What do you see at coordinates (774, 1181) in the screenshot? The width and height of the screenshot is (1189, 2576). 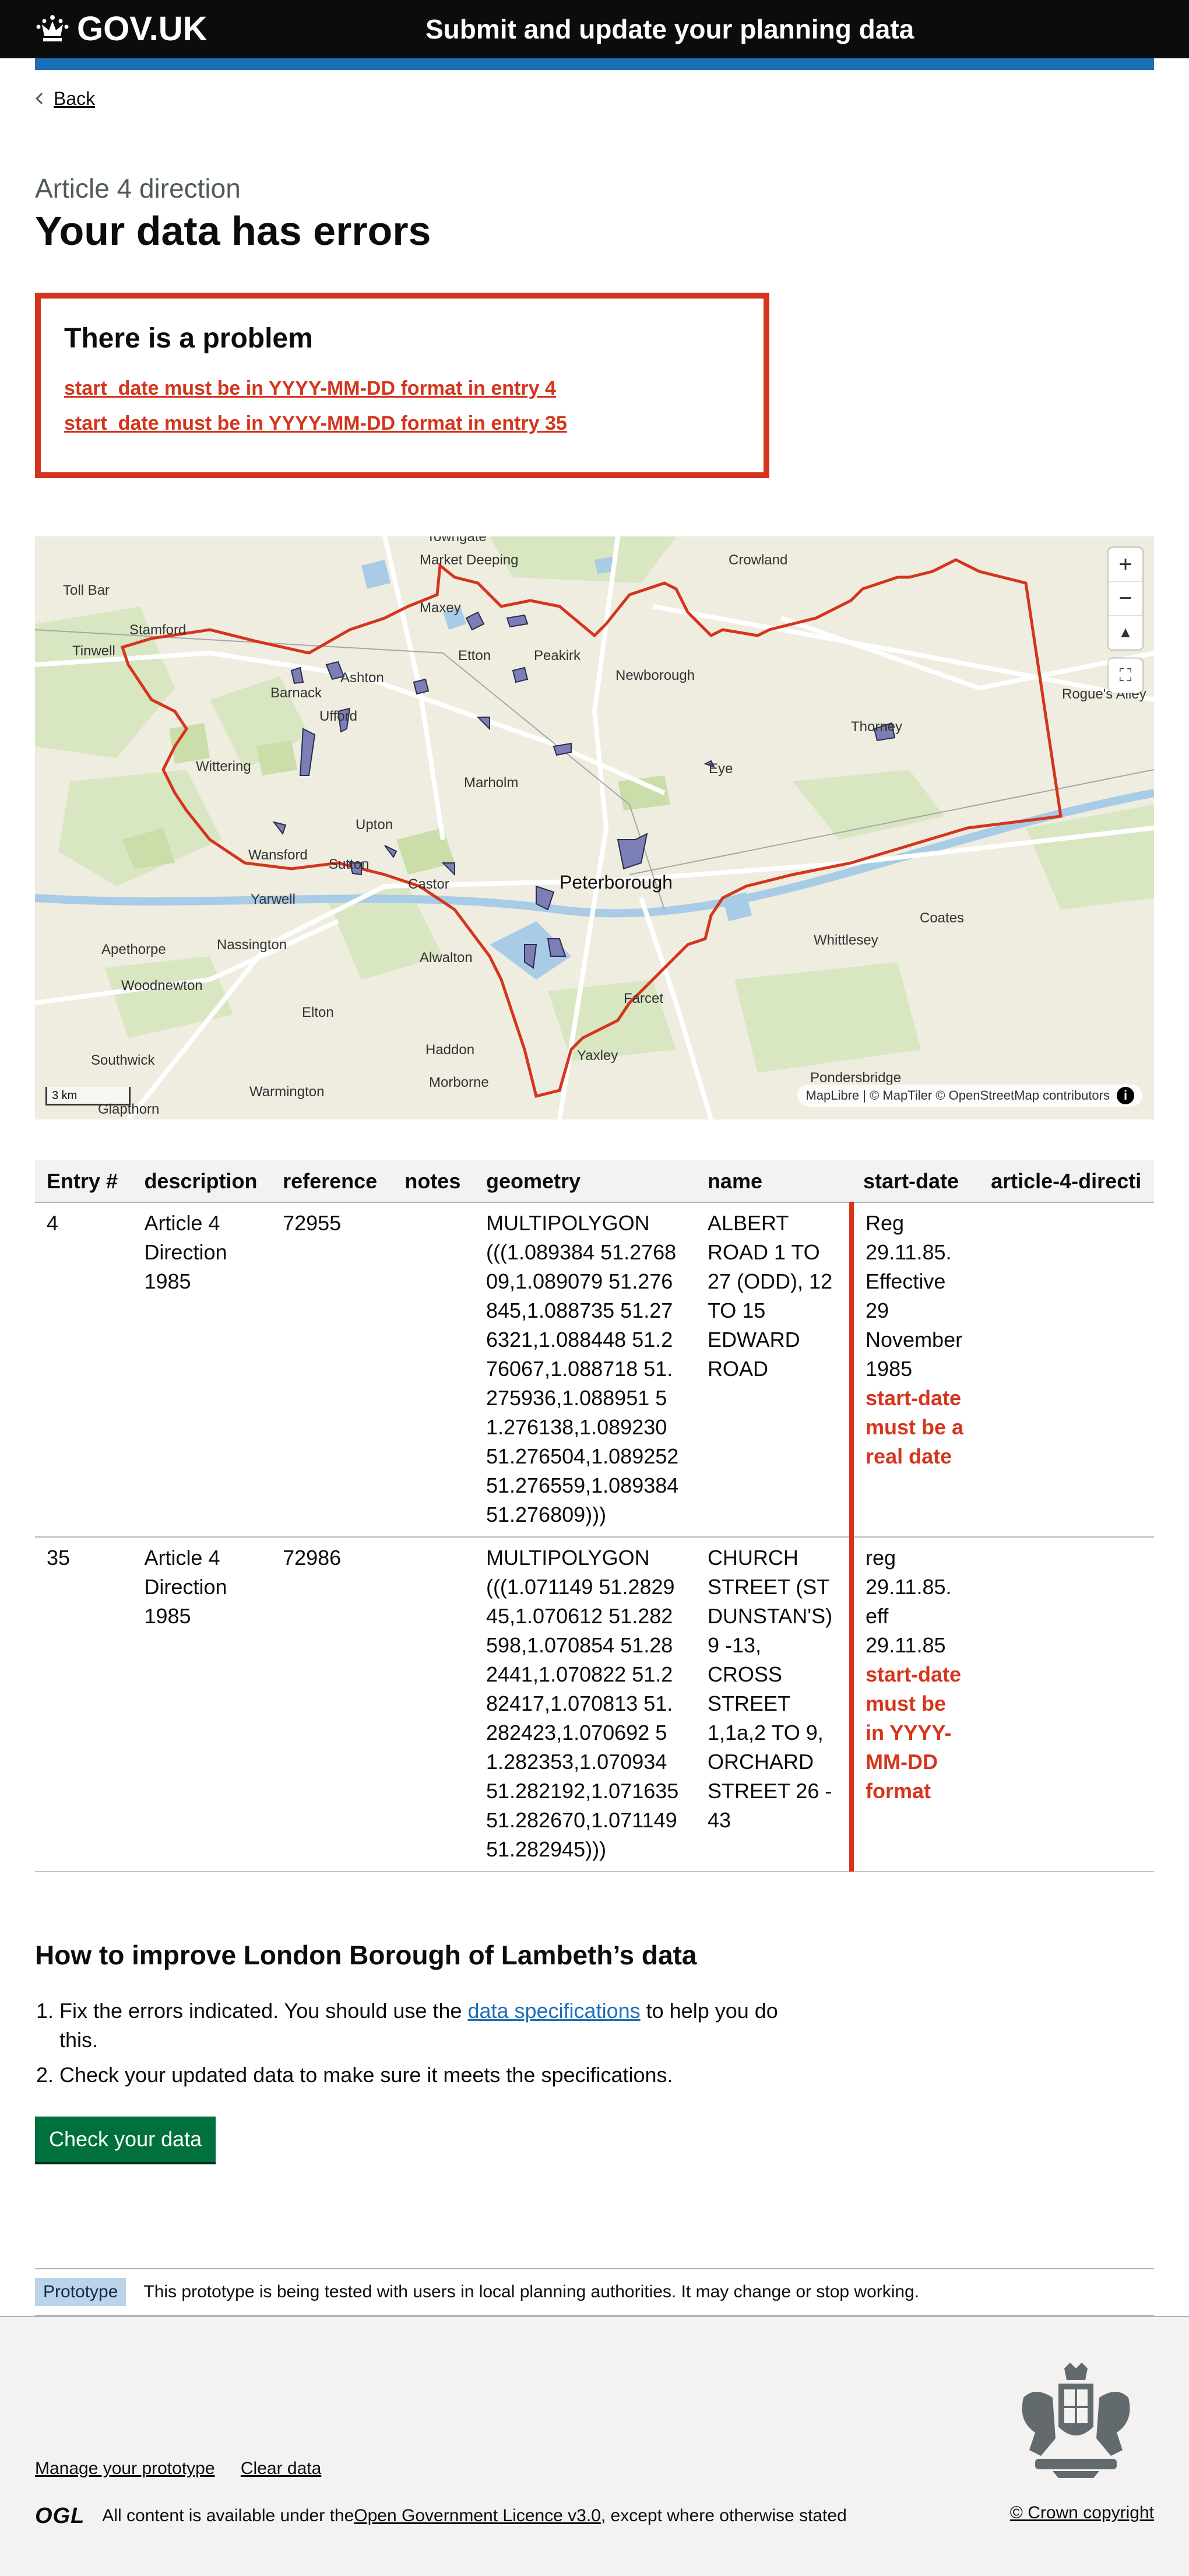 I see `column-header: name` at bounding box center [774, 1181].